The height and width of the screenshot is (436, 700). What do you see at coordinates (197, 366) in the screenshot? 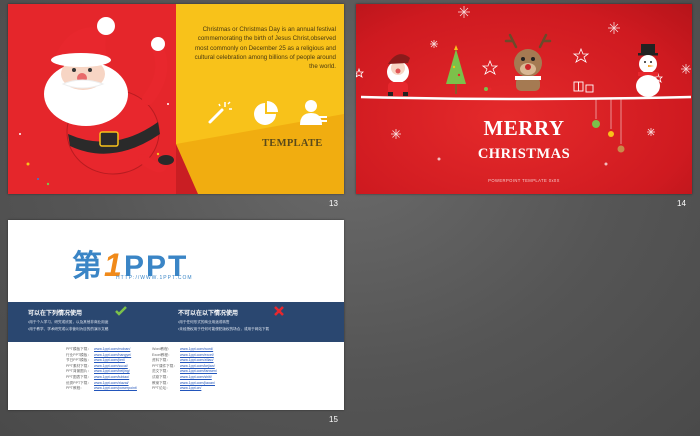
I see `resource-link: www.1ppt.com/kejian/` at bounding box center [197, 366].